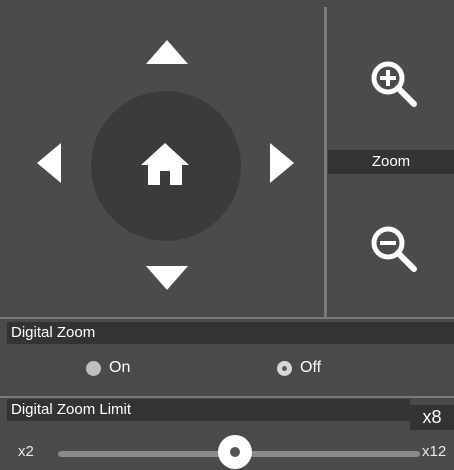  What do you see at coordinates (432, 417) in the screenshot?
I see `zoom-limit-value: x8` at bounding box center [432, 417].